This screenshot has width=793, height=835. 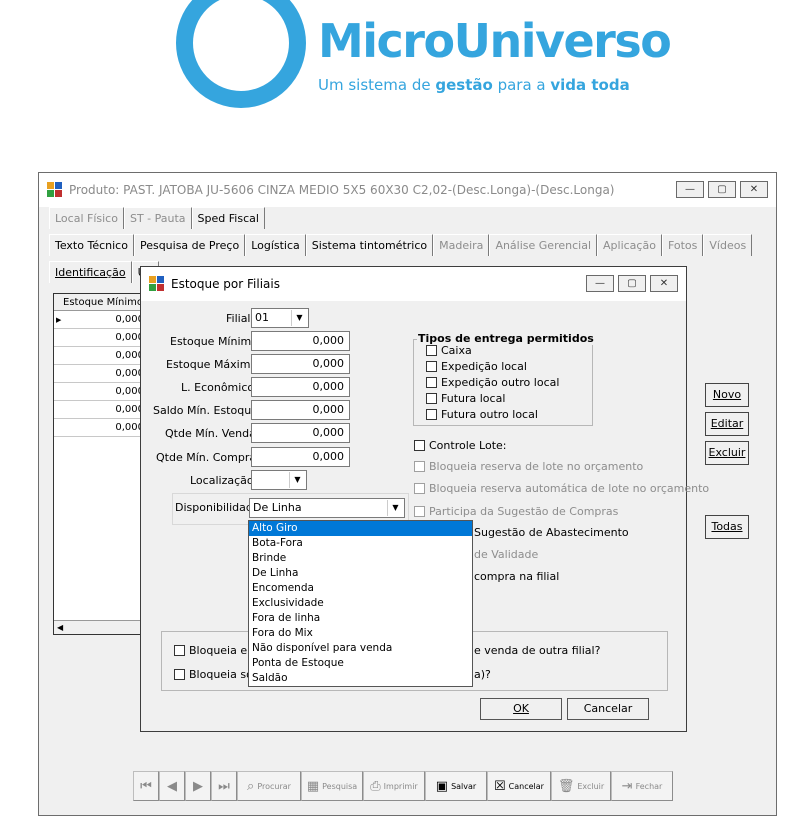 What do you see at coordinates (369, 245) in the screenshot?
I see `tab-sistema-tintometrico: Sistema tintométrico` at bounding box center [369, 245].